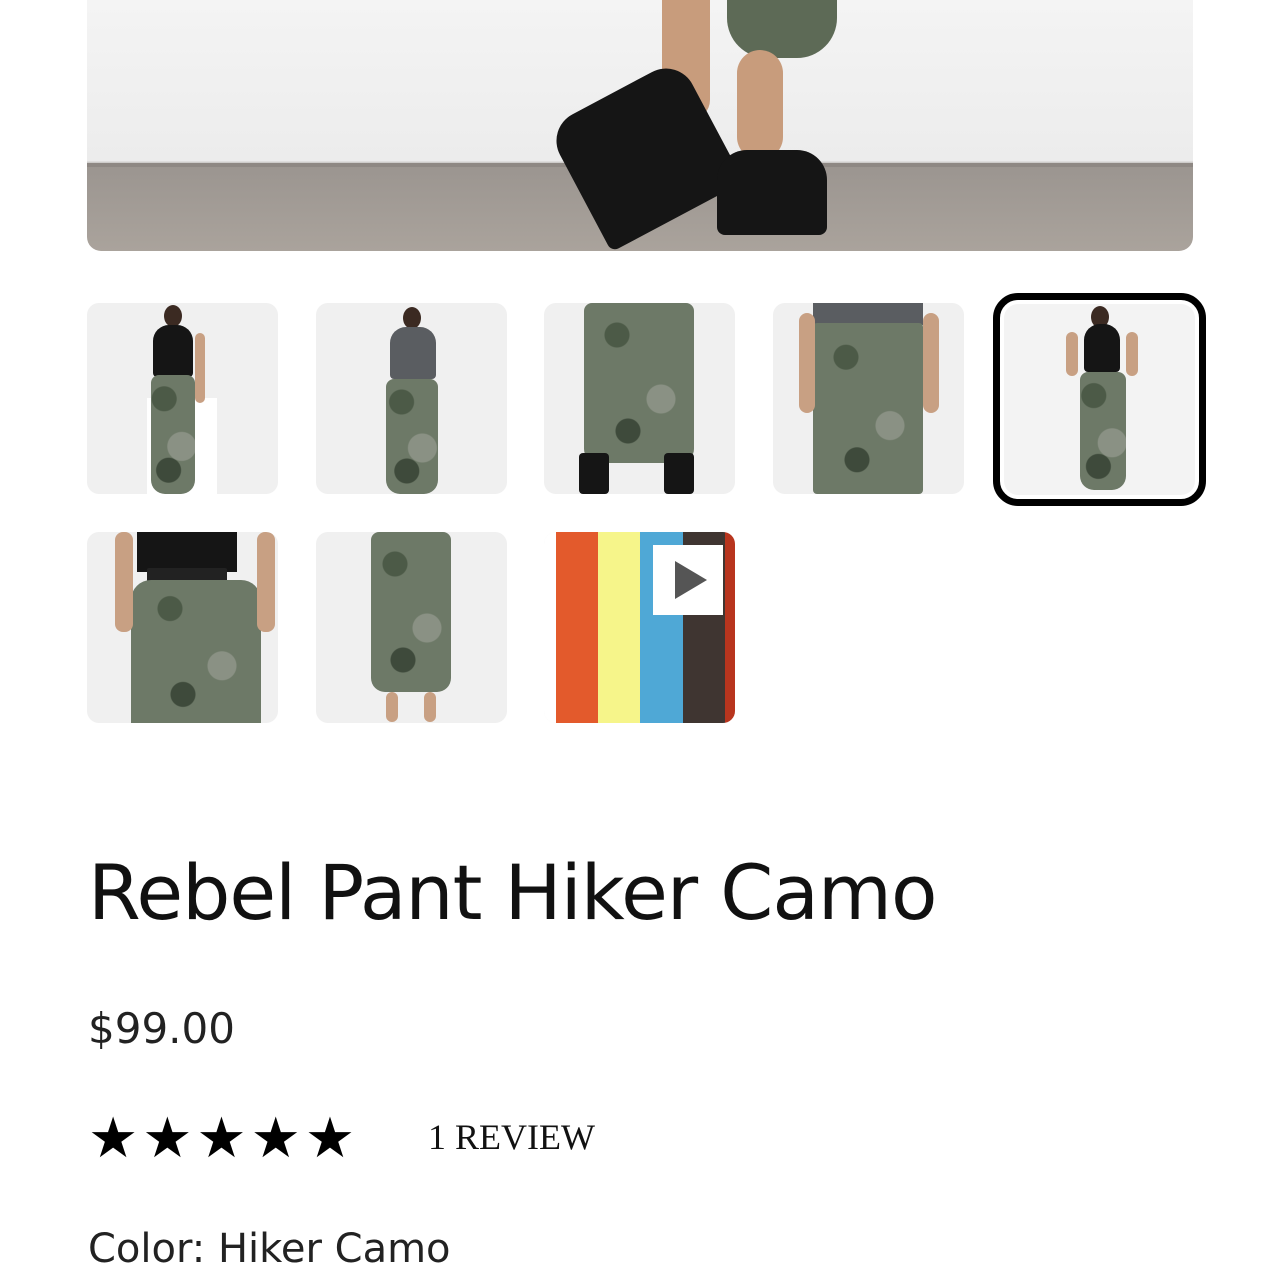  Describe the element at coordinates (645, 154) in the screenshot. I see `sandal-left` at that location.